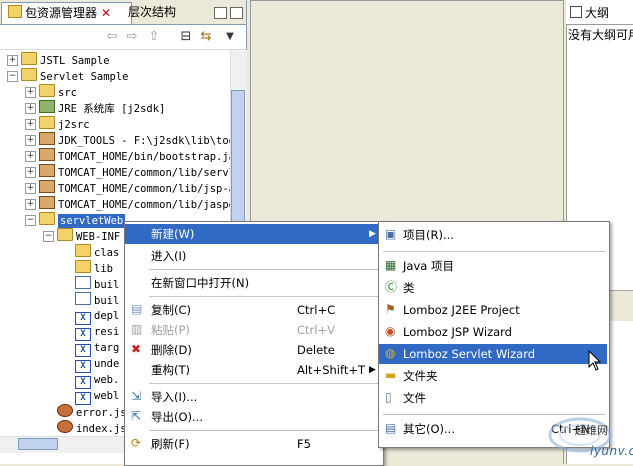 The height and width of the screenshot is (466, 633). What do you see at coordinates (391, 375) in the screenshot?
I see `folder-icon: ▬` at bounding box center [391, 375].